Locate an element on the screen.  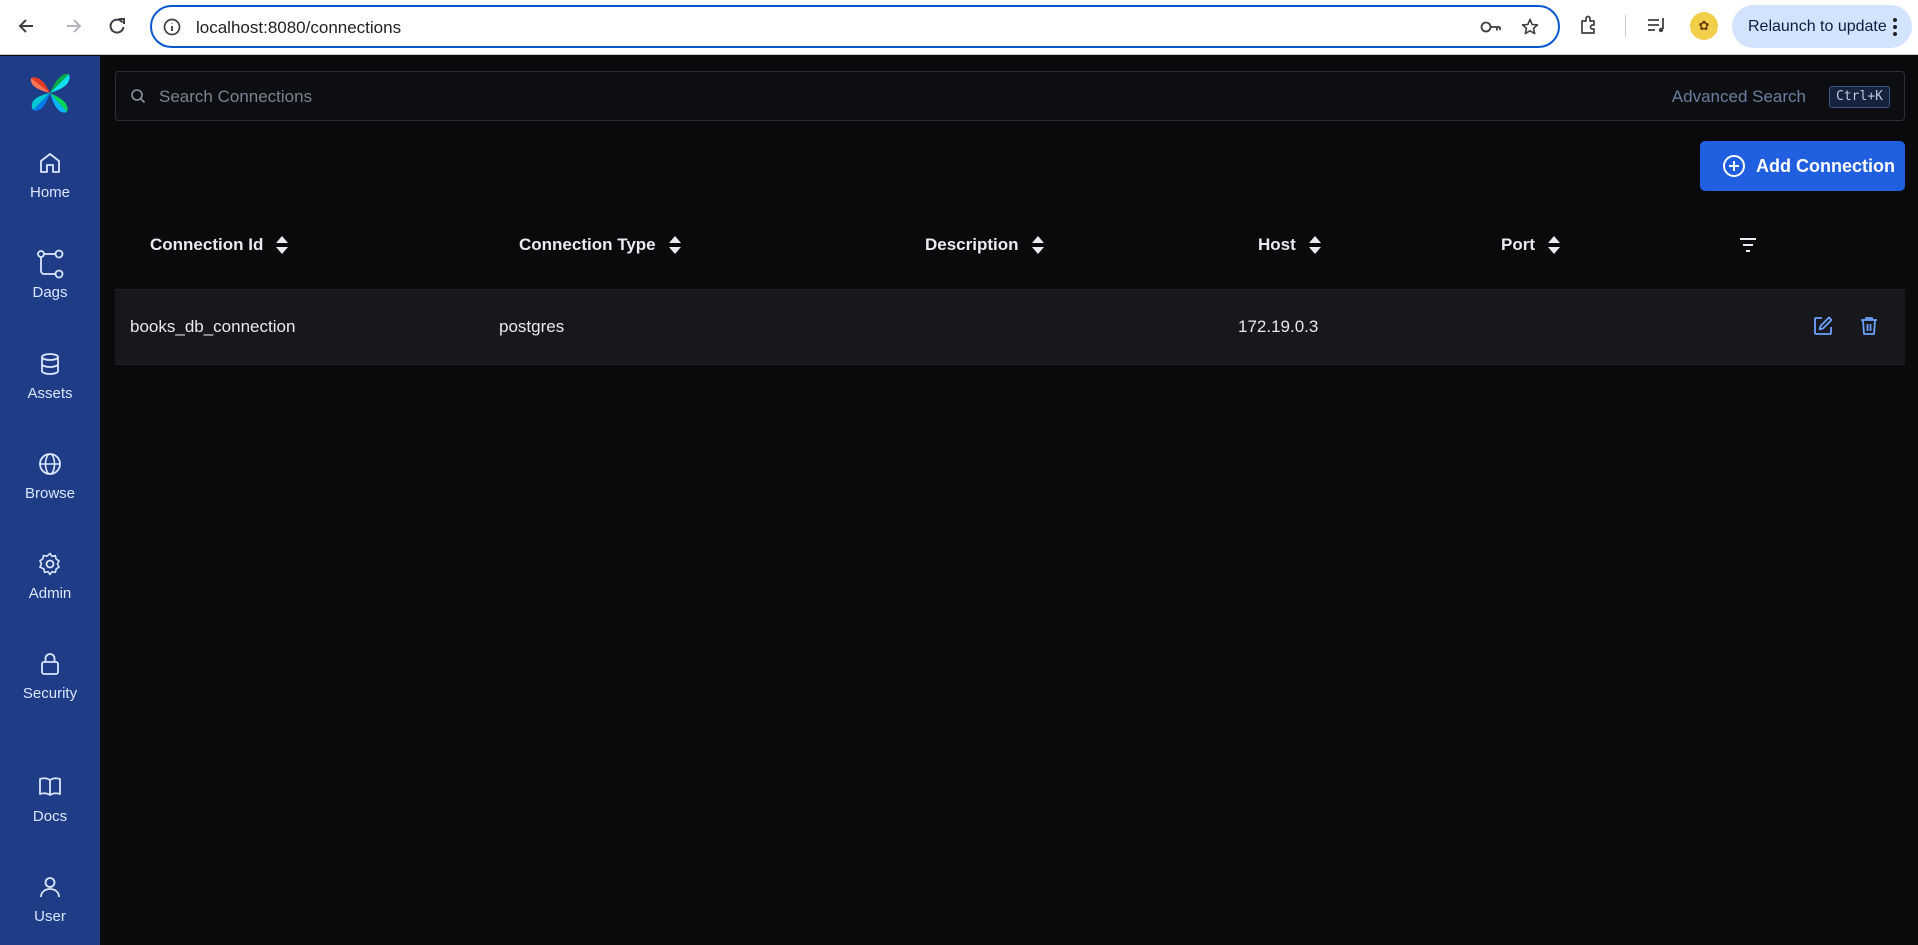
filter-icon is located at coordinates (1748, 245).